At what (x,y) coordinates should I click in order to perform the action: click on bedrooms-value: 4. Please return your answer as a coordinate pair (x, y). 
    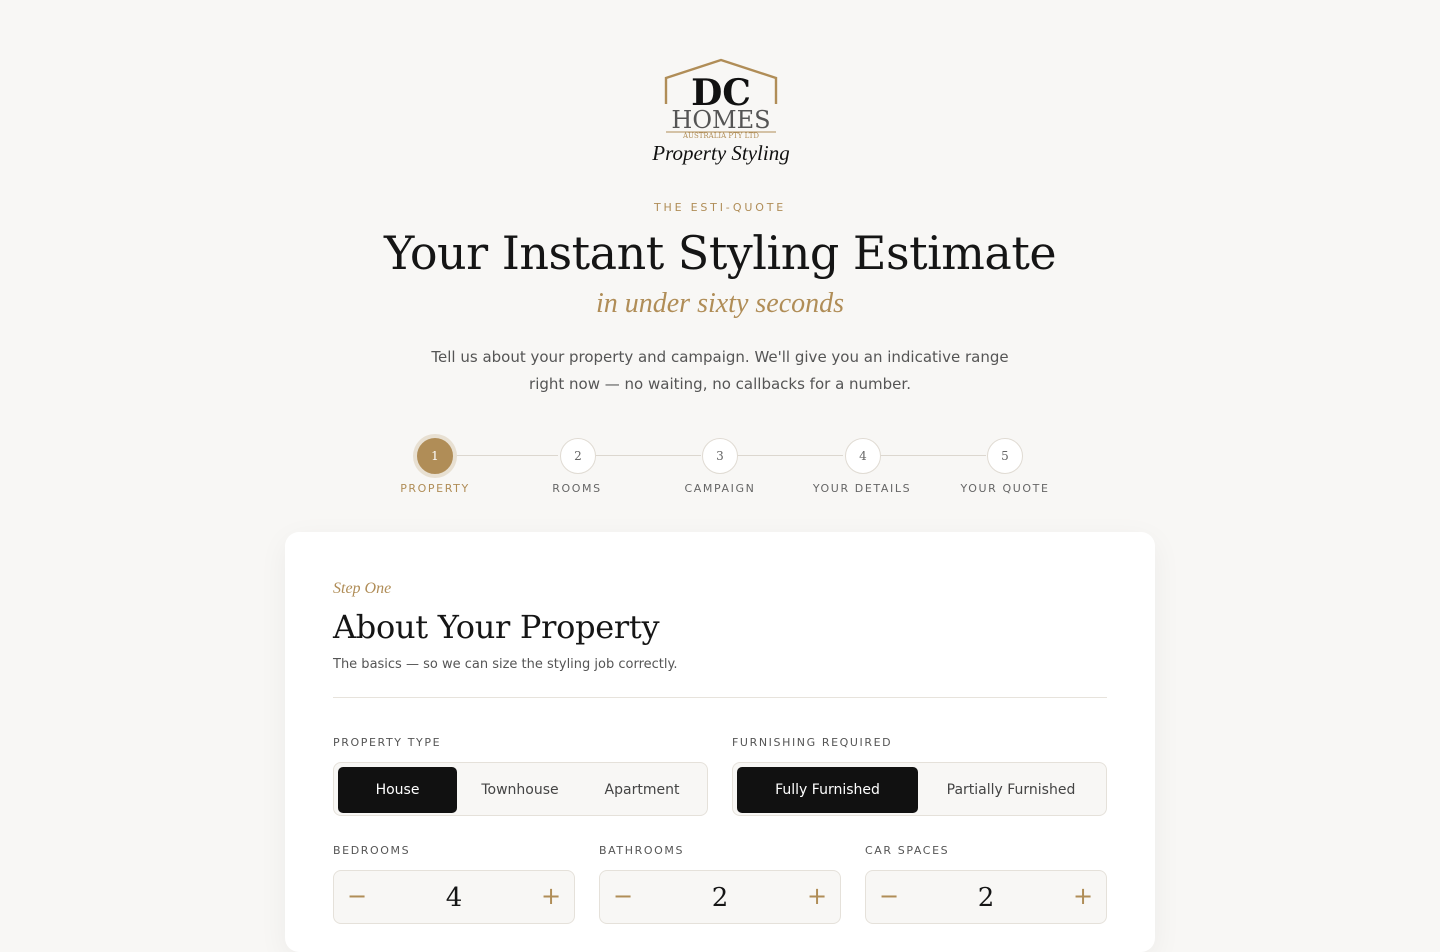
    Looking at the image, I should click on (454, 898).